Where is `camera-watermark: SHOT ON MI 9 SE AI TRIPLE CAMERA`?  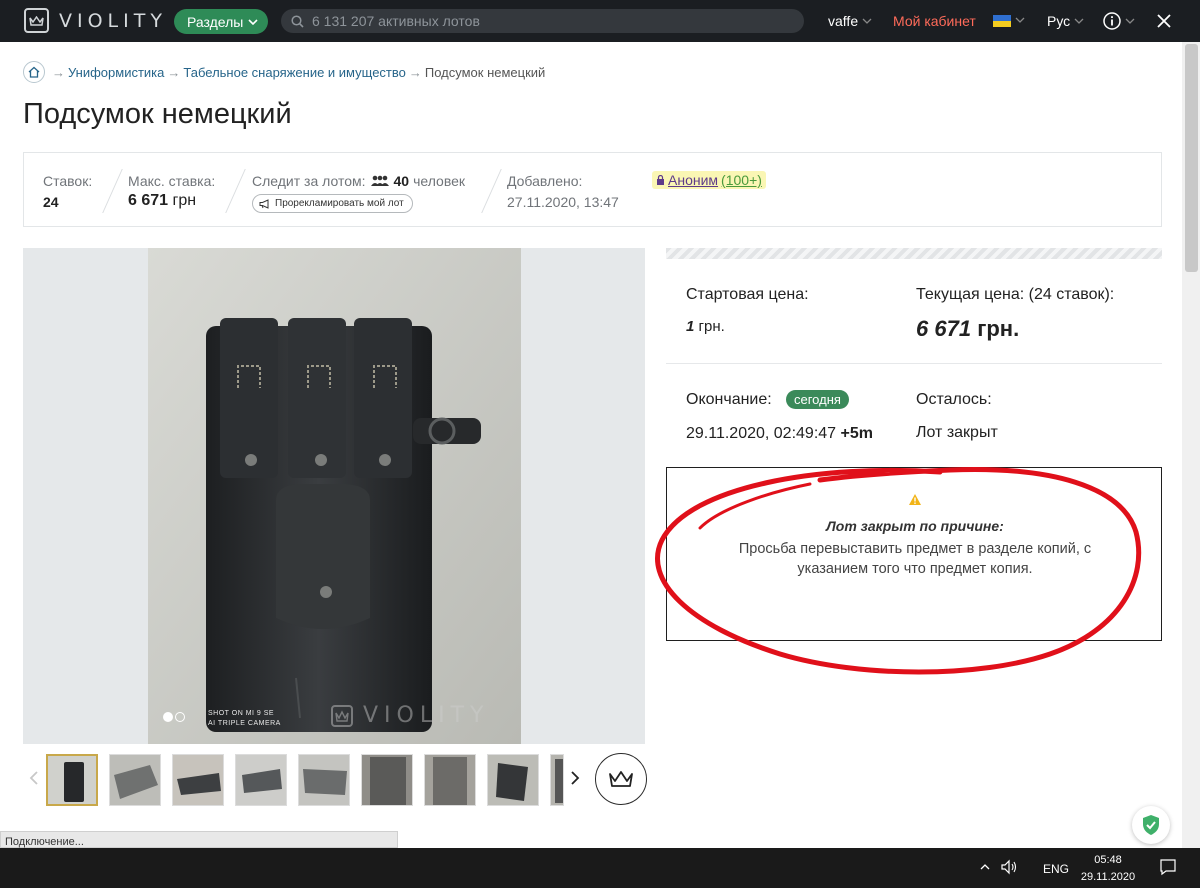 camera-watermark: SHOT ON MI 9 SE AI TRIPLE CAMERA is located at coordinates (244, 719).